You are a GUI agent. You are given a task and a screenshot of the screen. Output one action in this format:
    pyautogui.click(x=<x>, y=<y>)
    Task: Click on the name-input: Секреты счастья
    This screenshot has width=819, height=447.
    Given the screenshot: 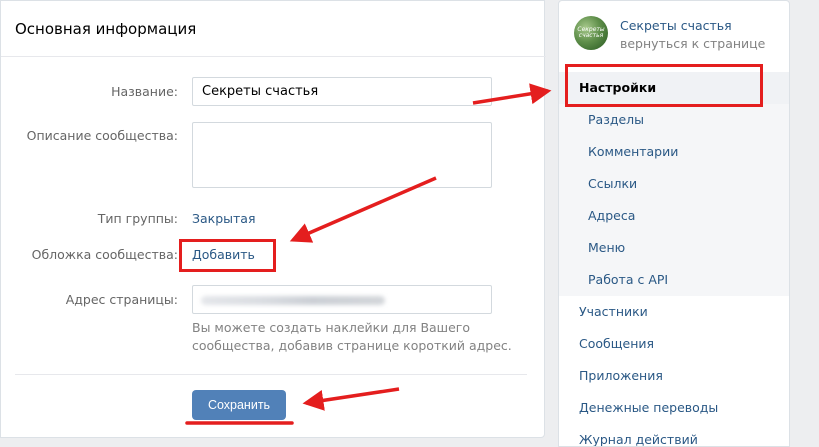 What is the action you would take?
    pyautogui.click(x=342, y=91)
    